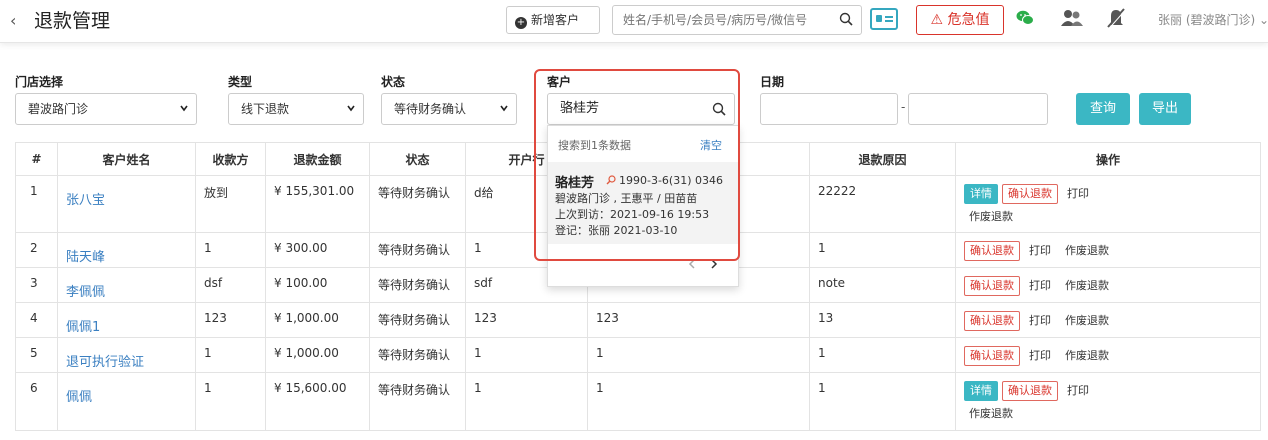 The image size is (1268, 440). What do you see at coordinates (317, 285) in the screenshot?
I see `amount-cell: ¥ 100.00` at bounding box center [317, 285].